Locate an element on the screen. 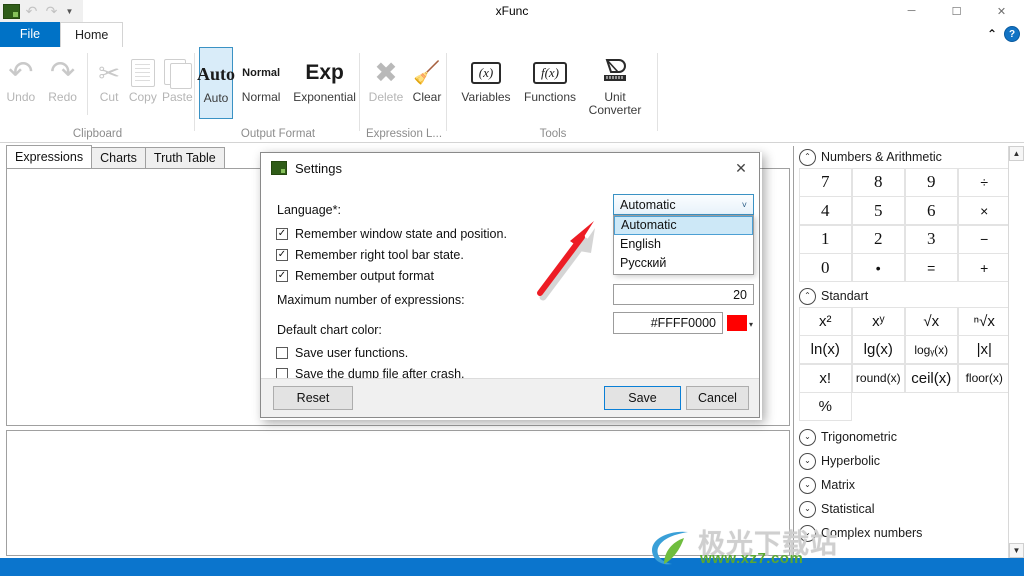 This screenshot has width=1024, height=576. key-plus: + is located at coordinates (984, 267).